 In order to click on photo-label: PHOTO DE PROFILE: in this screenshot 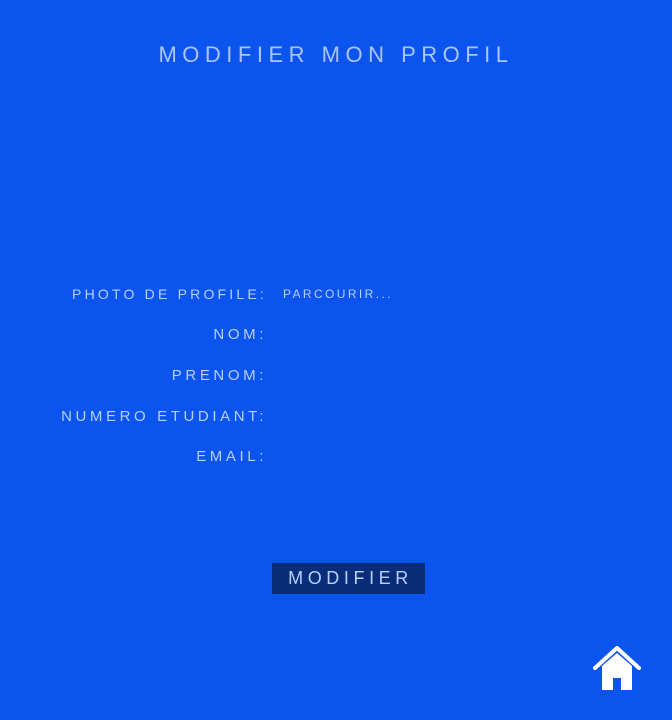, I will do `click(169, 294)`.